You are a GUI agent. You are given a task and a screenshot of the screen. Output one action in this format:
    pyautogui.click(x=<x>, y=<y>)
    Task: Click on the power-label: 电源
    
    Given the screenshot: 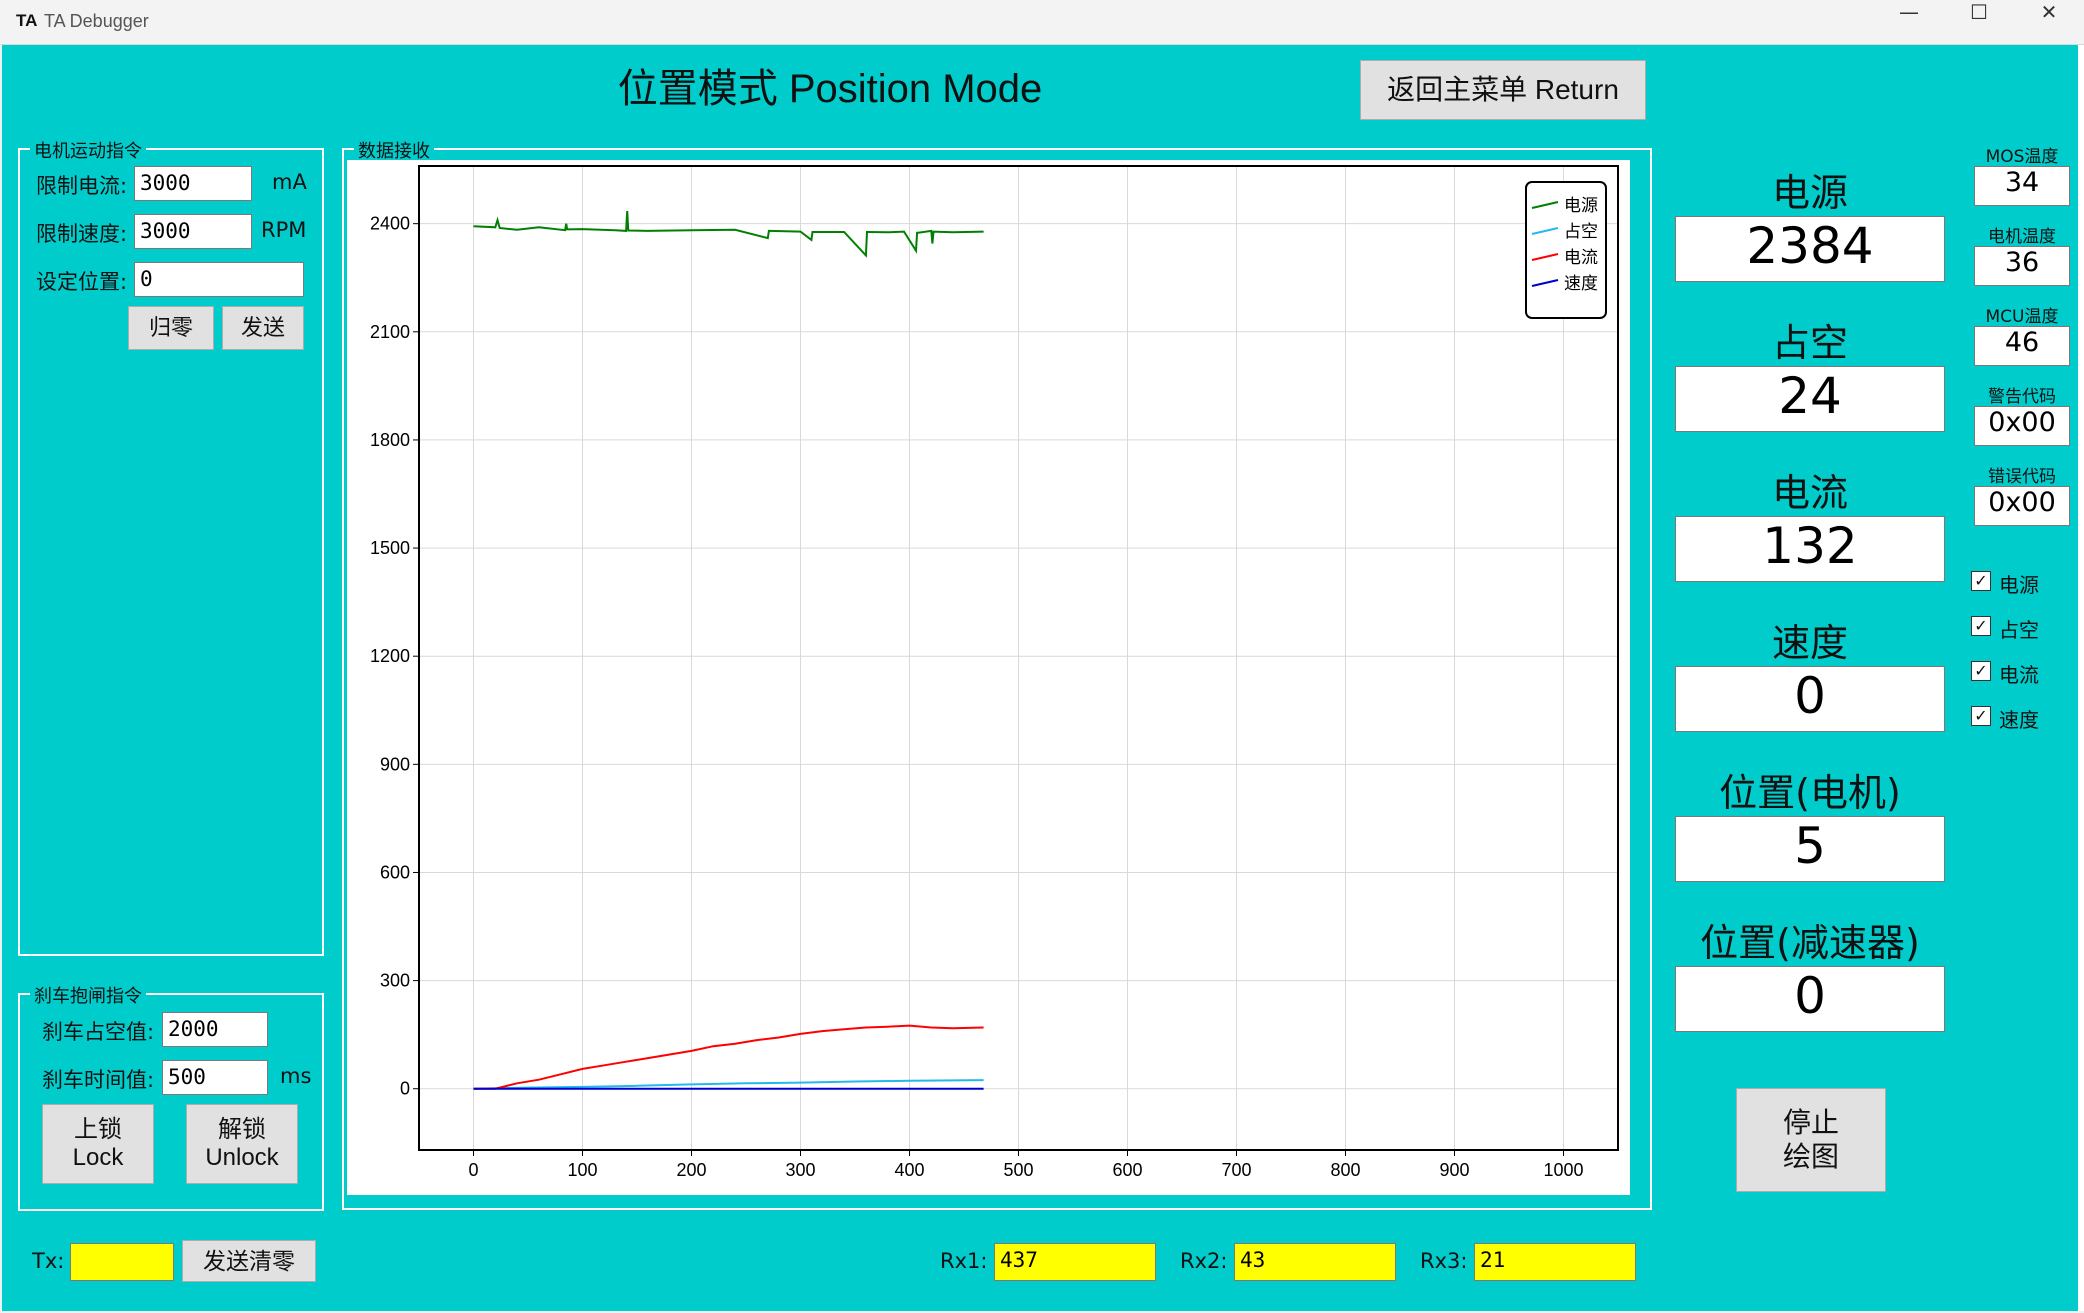 What is the action you would take?
    pyautogui.click(x=1809, y=193)
    